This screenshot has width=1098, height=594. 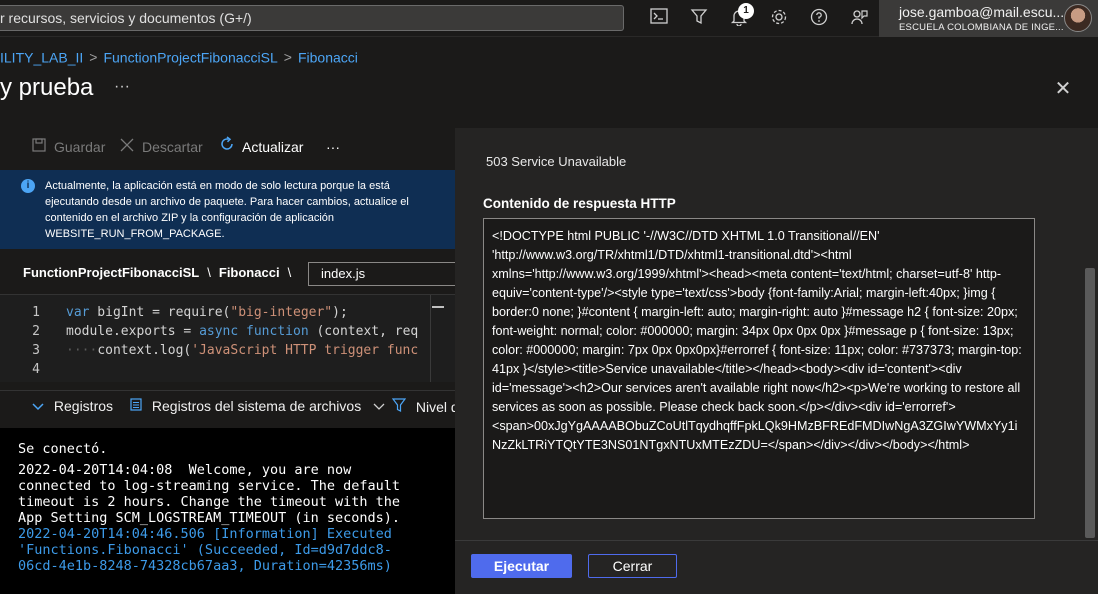 What do you see at coordinates (111, 272) in the screenshot?
I see `path-project: FunctionProjectFibonacciSL` at bounding box center [111, 272].